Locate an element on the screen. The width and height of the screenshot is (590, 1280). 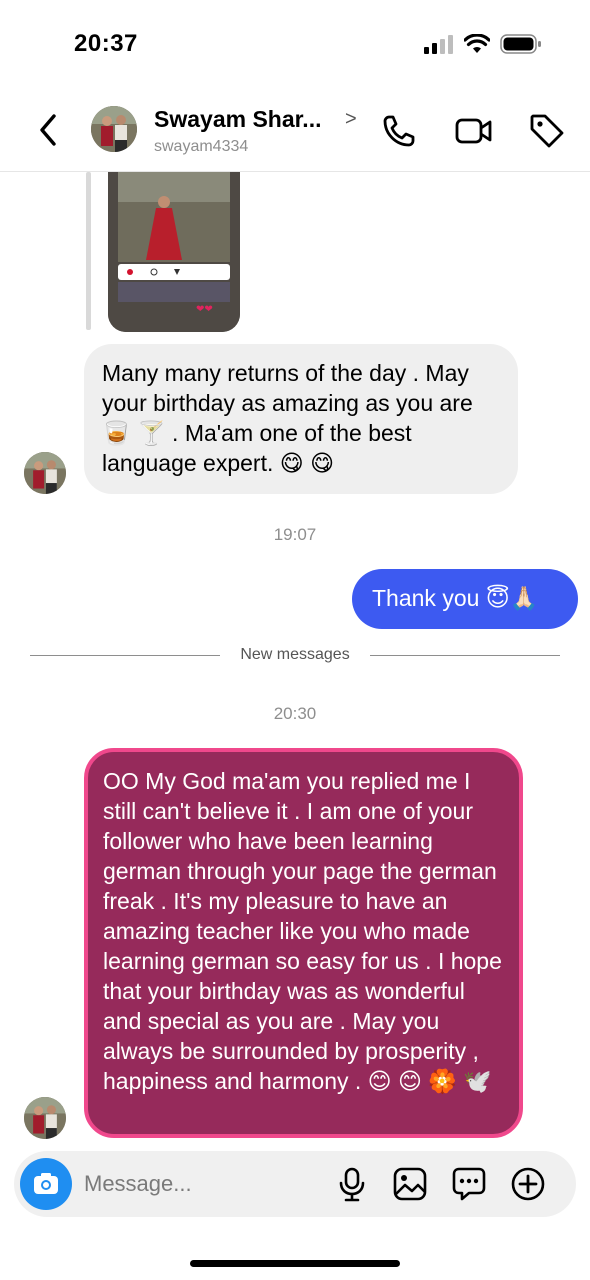
message-composer is located at coordinates (295, 1184).